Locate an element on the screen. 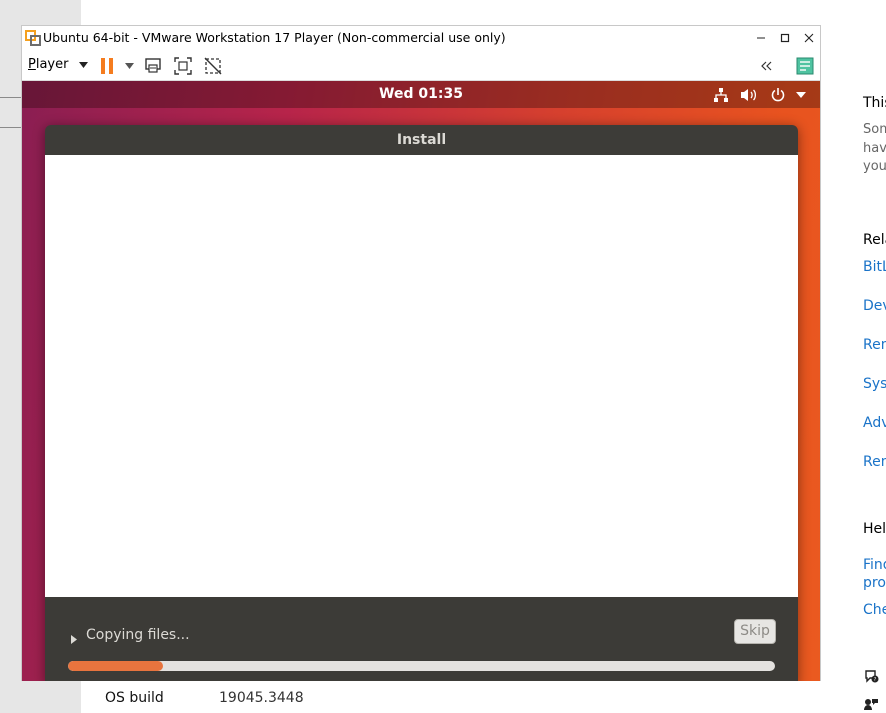  ubuntu-top-bar: Wed 01:35 is located at coordinates (421, 94).